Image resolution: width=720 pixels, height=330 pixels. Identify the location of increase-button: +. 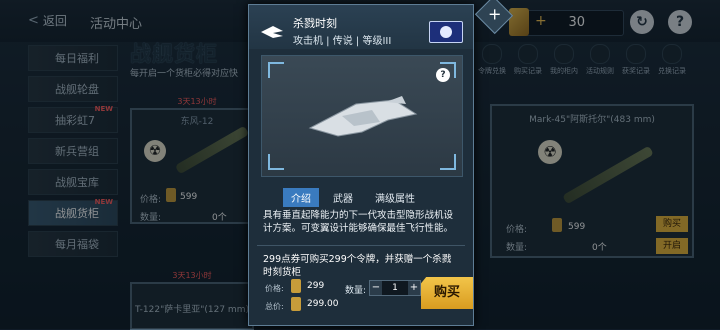
(414, 288).